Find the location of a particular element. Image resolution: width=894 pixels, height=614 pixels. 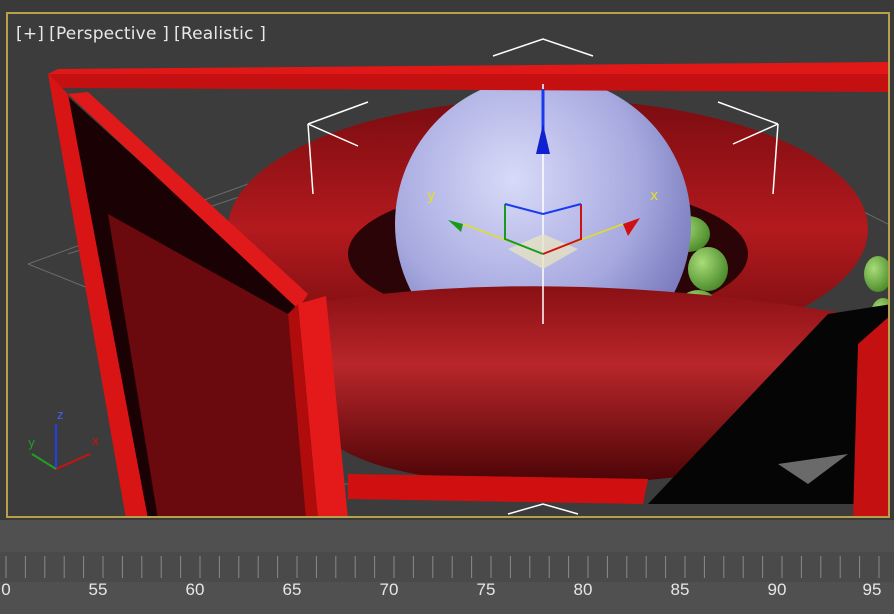

viewport-label: [+] [Perspective ] [Realistic ] is located at coordinates (143, 34).